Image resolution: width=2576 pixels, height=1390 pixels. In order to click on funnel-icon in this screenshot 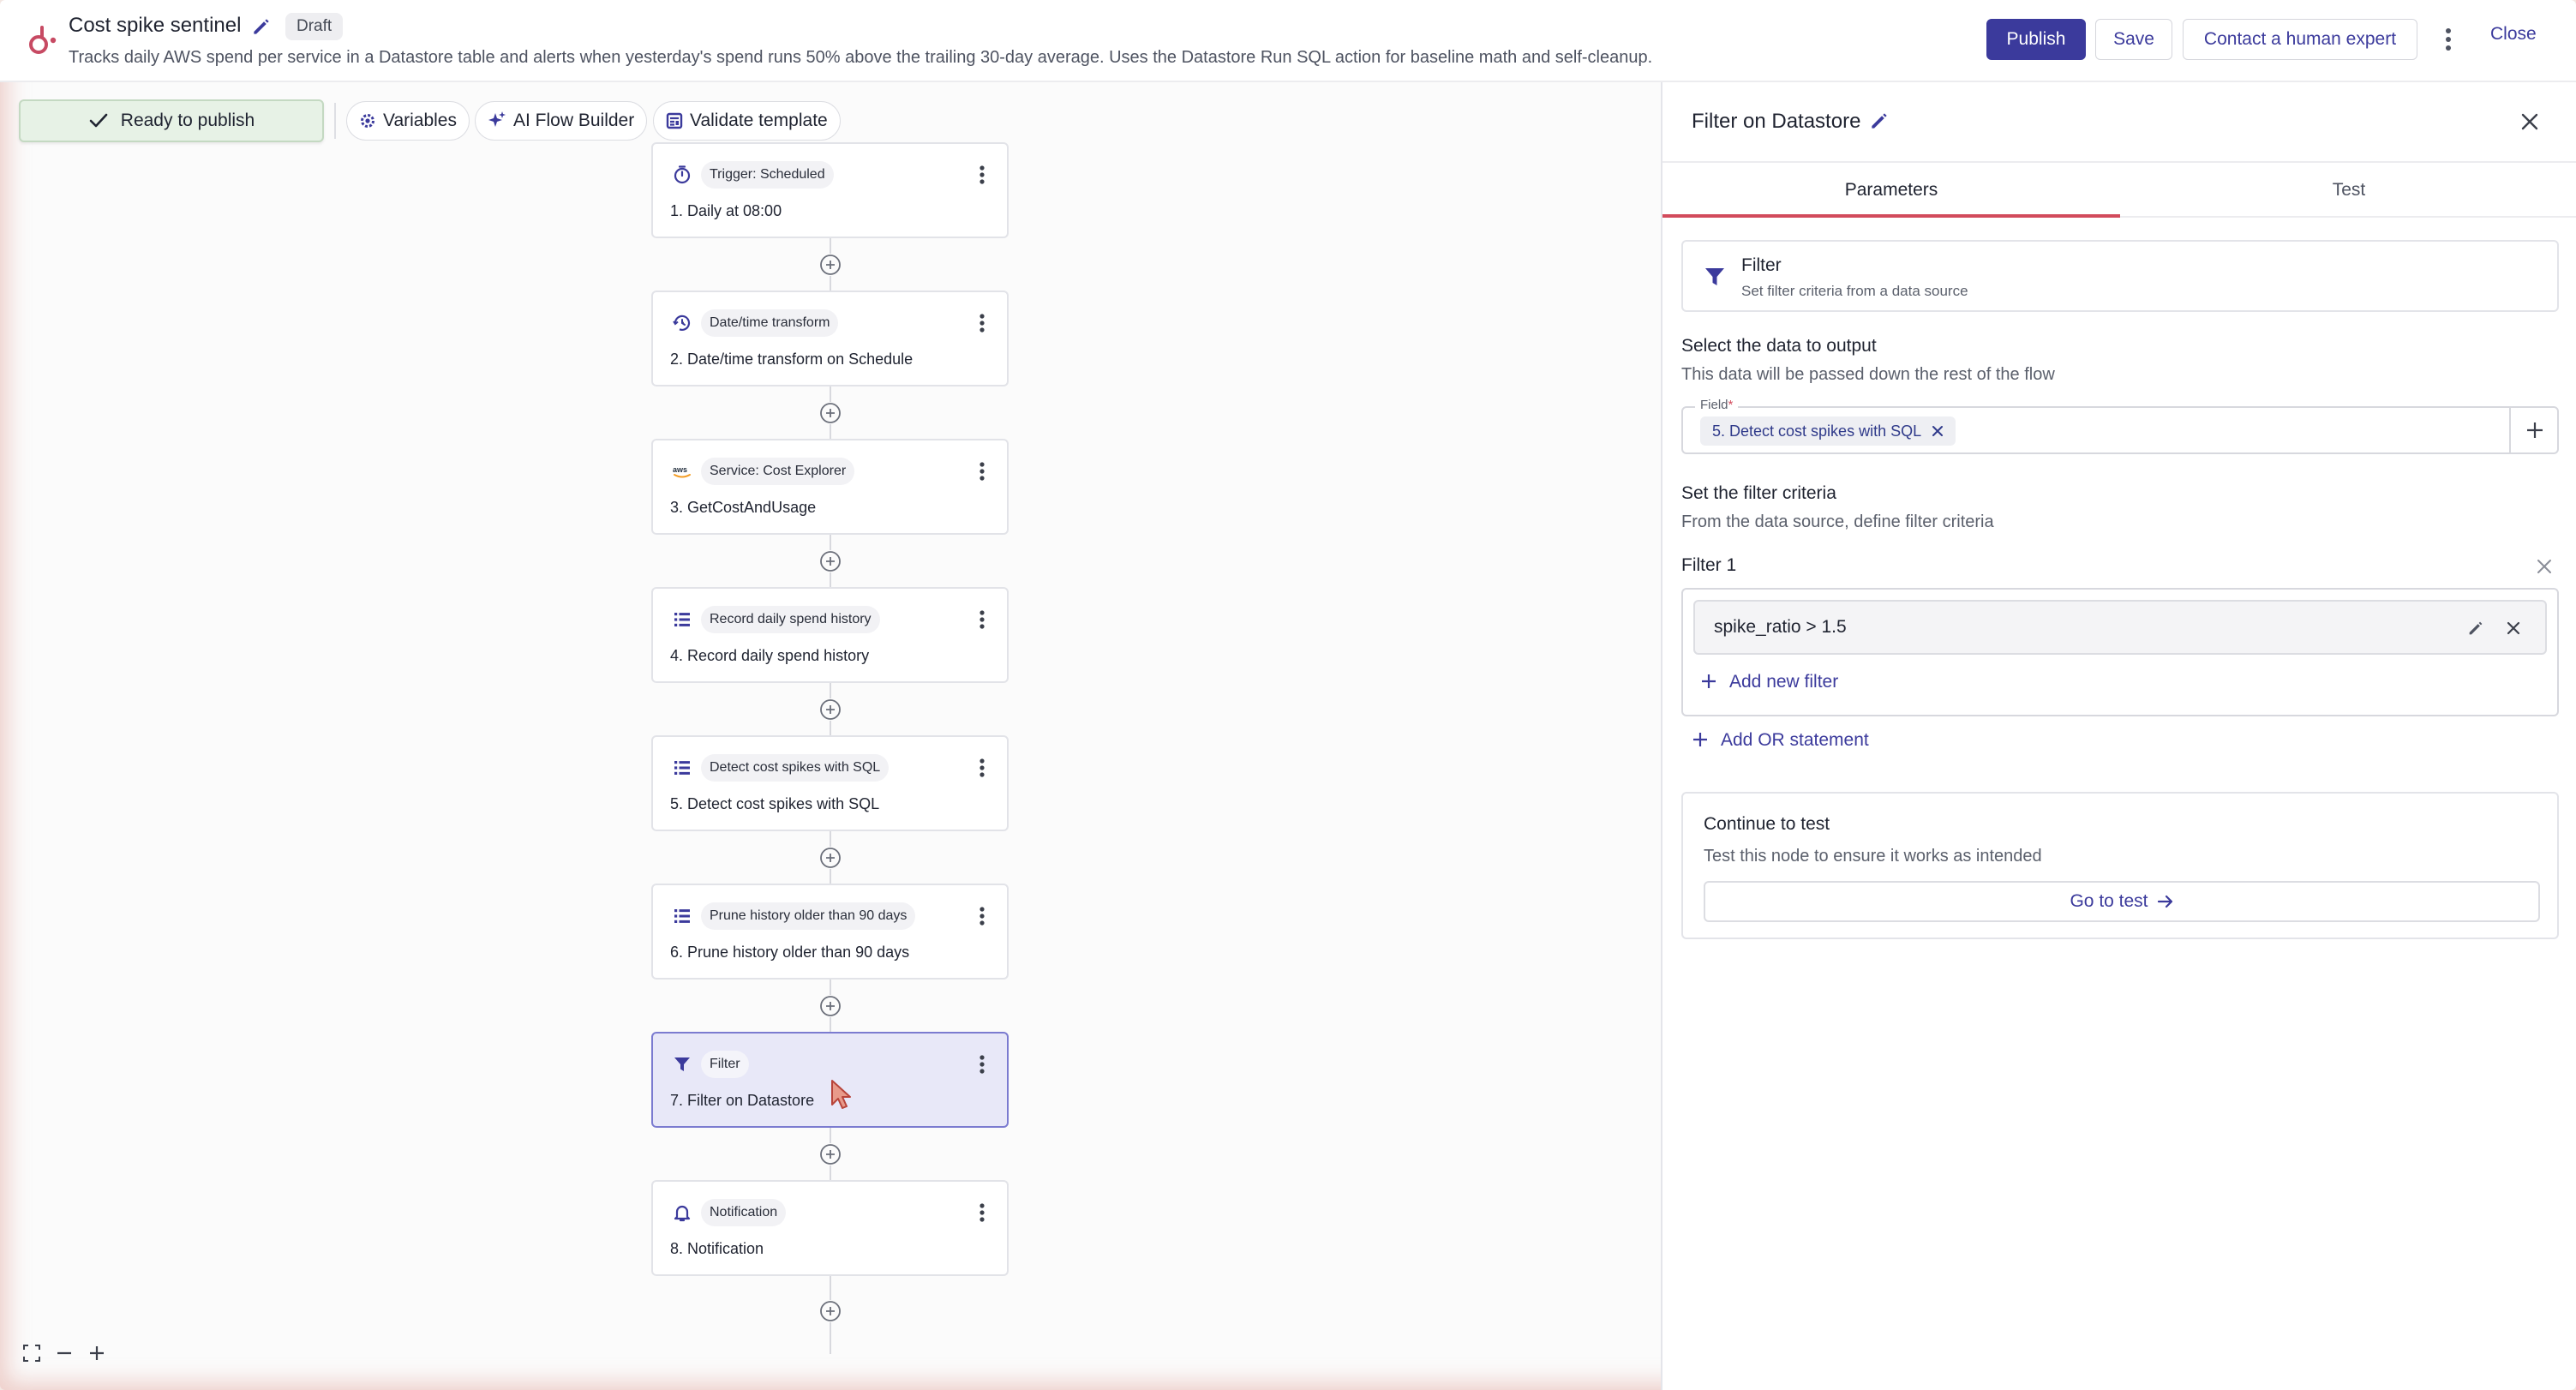, I will do `click(682, 1064)`.